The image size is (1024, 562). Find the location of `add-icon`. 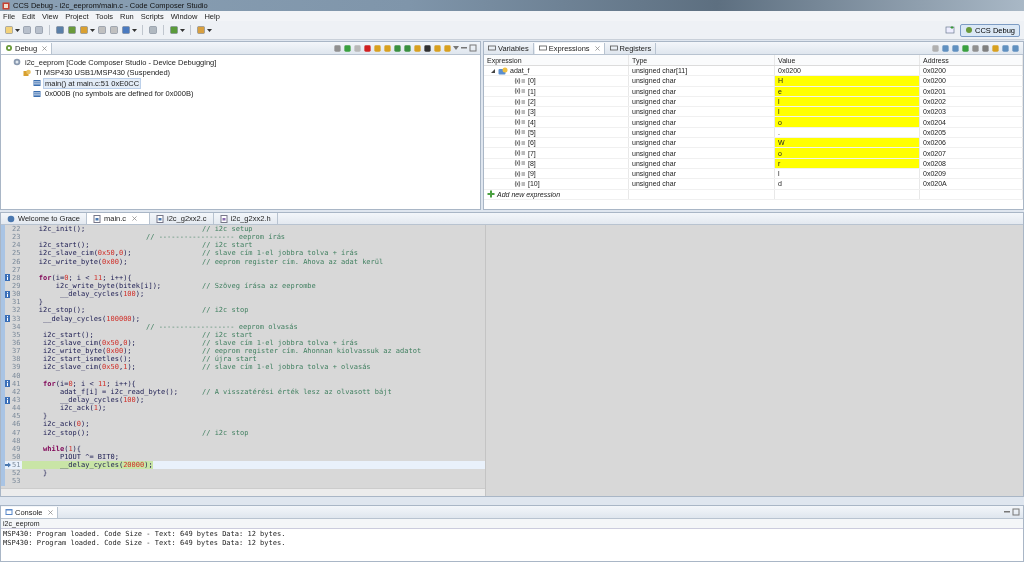

add-icon is located at coordinates (491, 194).